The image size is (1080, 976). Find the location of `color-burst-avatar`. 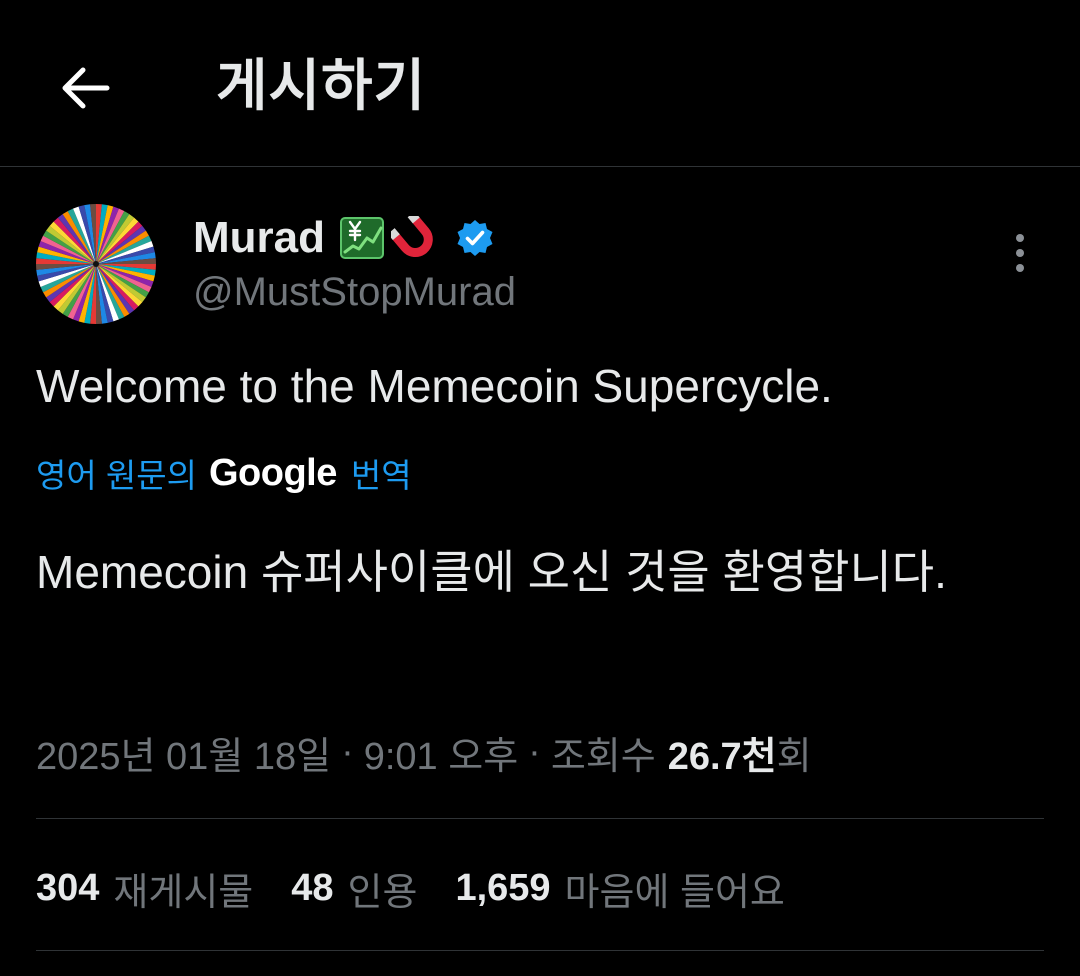

color-burst-avatar is located at coordinates (96, 264).